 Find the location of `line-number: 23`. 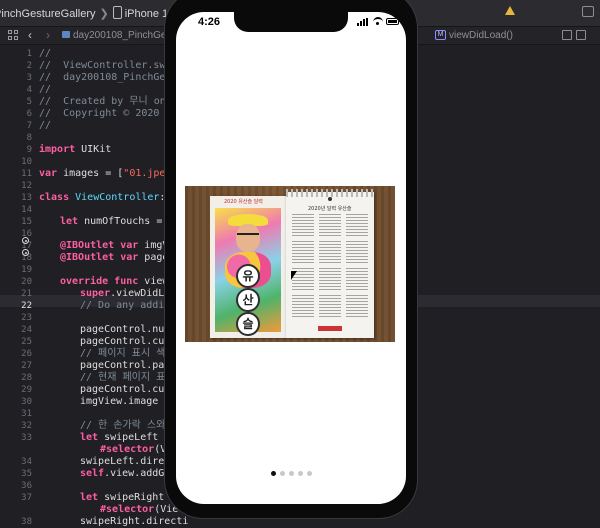

line-number: 23 is located at coordinates (26, 318).